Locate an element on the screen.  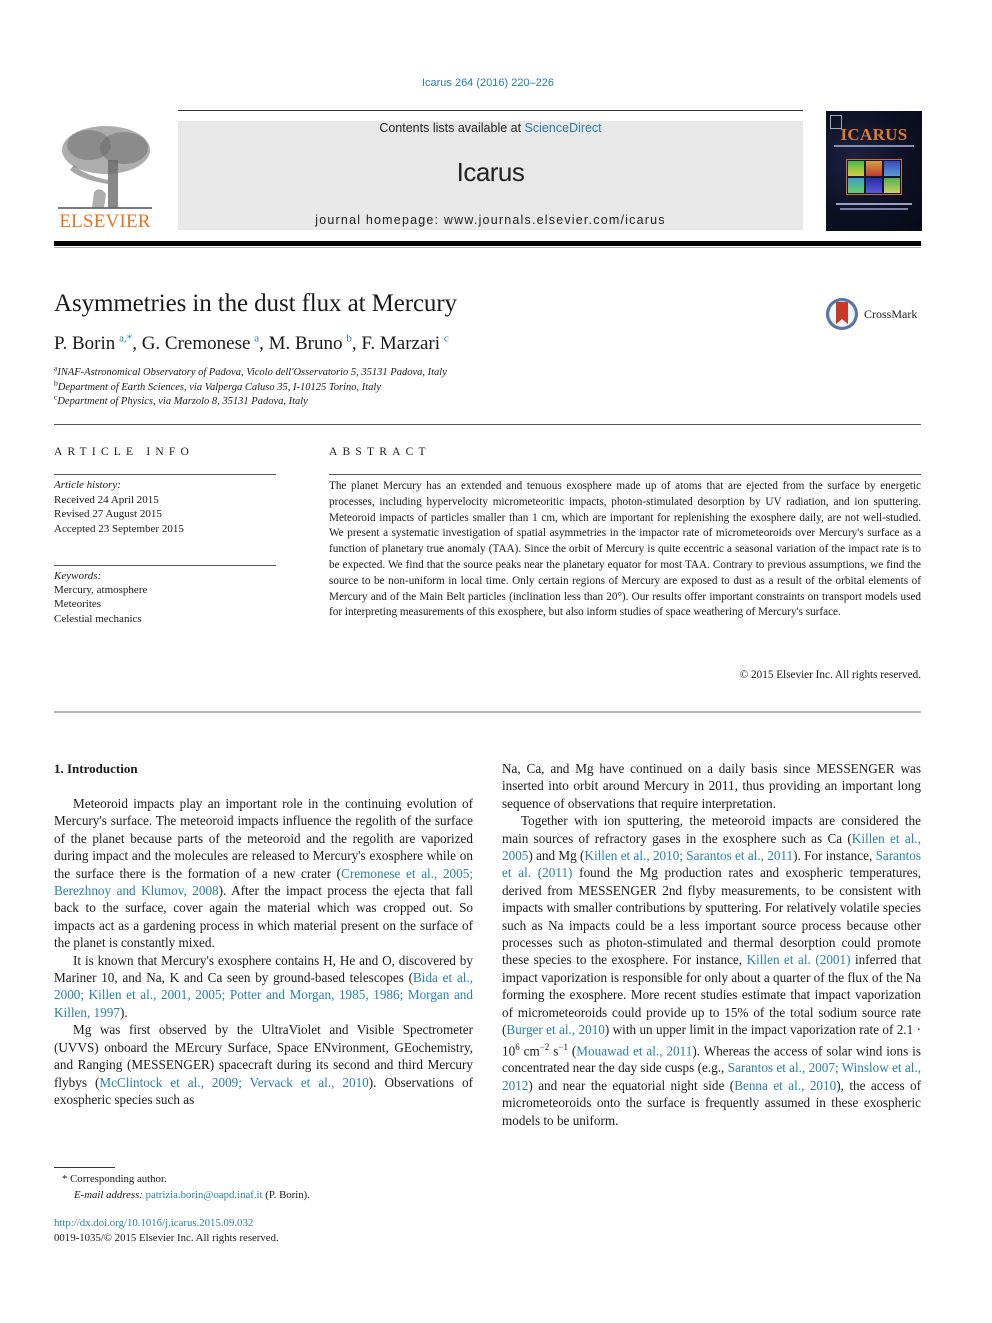
crossmark-button: CrossMark is located at coordinates (876, 316).